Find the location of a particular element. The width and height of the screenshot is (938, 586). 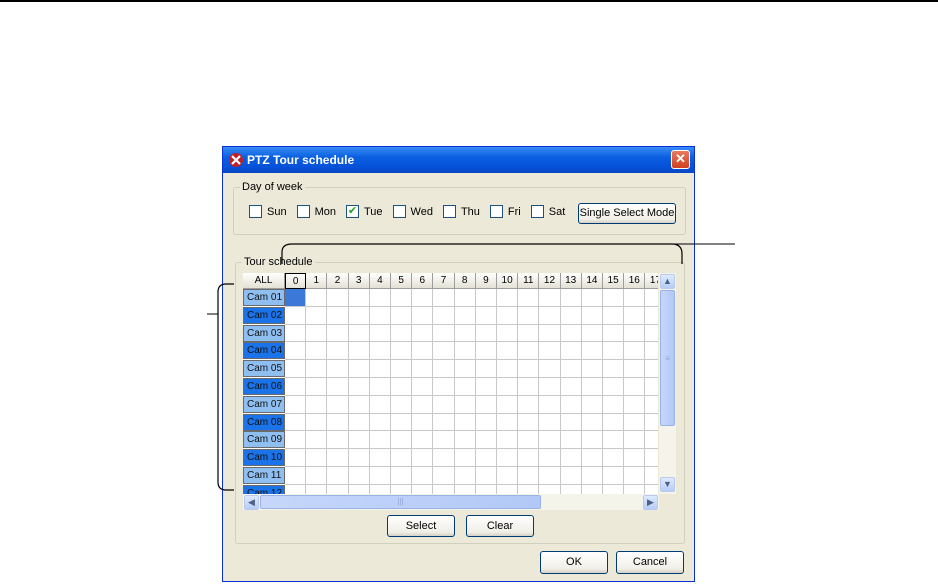

ok-button: OK is located at coordinates (574, 562).